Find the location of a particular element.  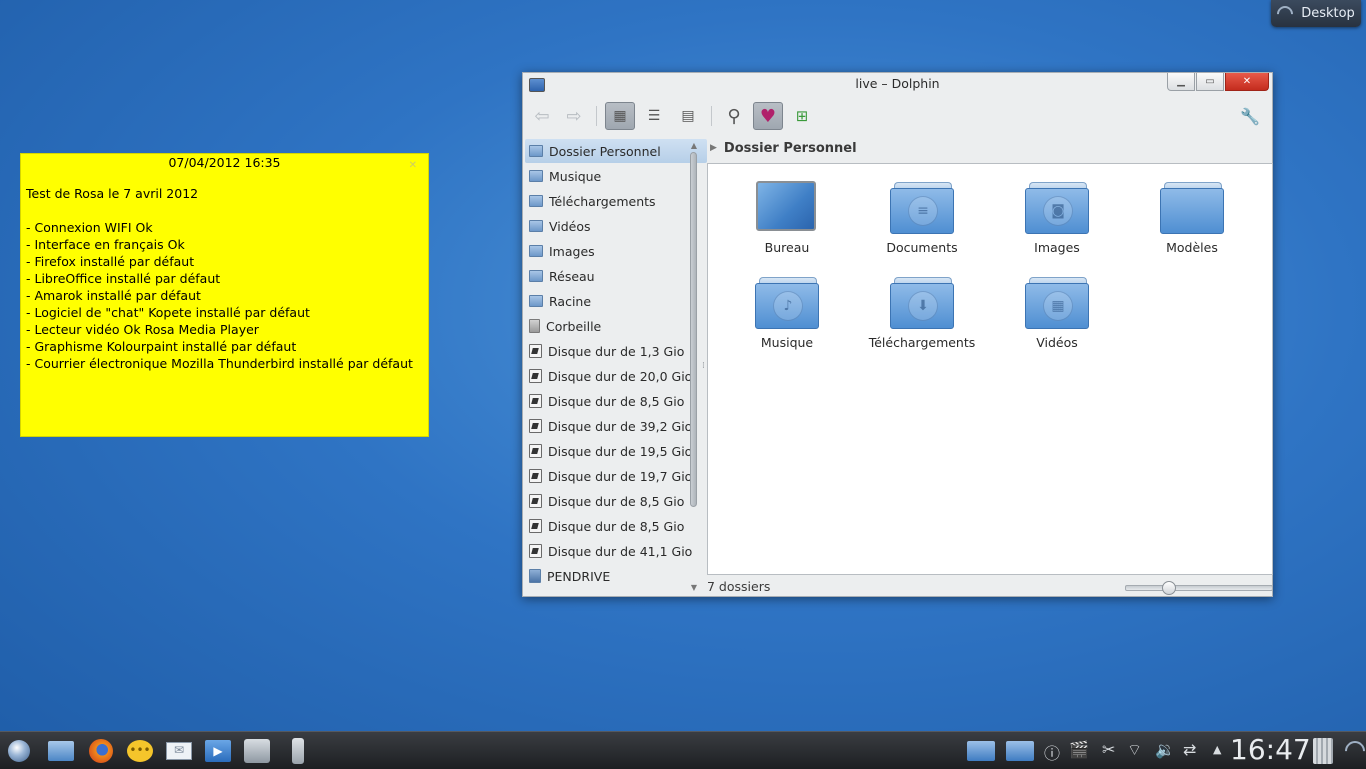

scissors-icon: ✂ is located at coordinates (1108, 749).